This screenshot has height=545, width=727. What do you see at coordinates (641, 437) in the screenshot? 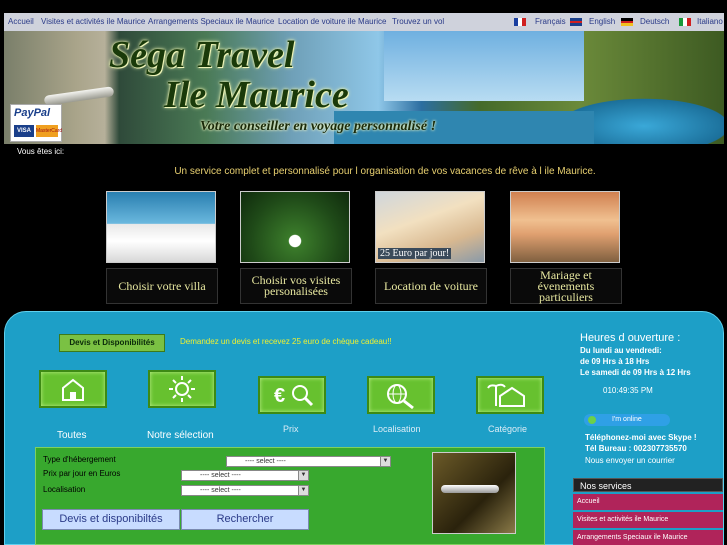
I see `skype-call-text: Téléphonez-moi avec Skype !` at bounding box center [641, 437].